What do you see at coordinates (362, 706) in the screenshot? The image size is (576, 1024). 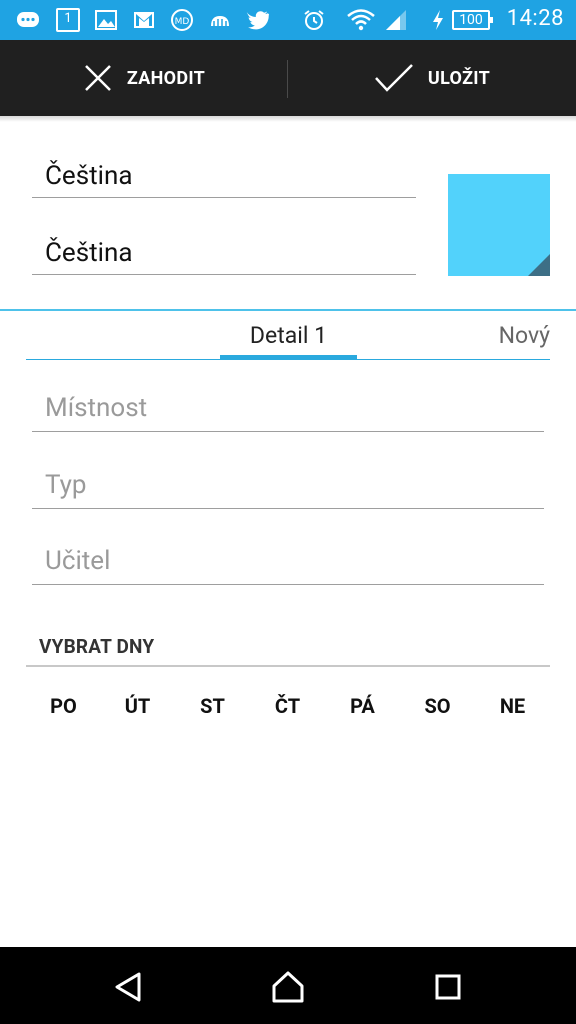 I see `day-toggle-pa: PÁ` at bounding box center [362, 706].